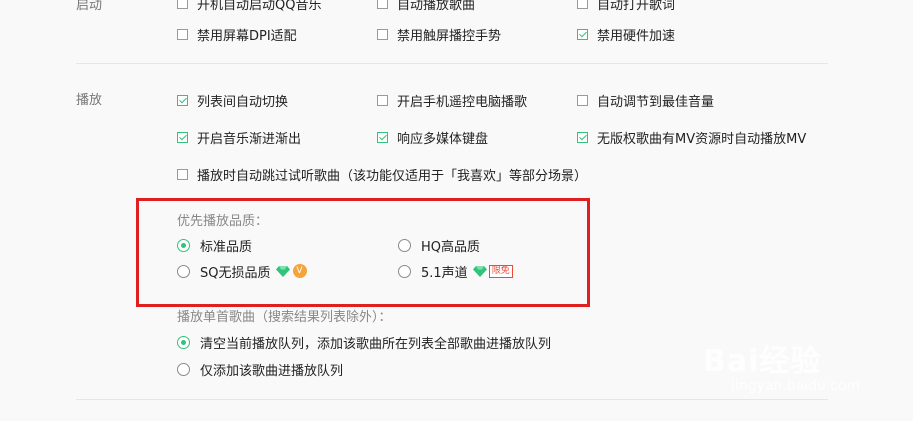  I want to click on option-auto-volume: 自动调节到最佳音量, so click(646, 100).